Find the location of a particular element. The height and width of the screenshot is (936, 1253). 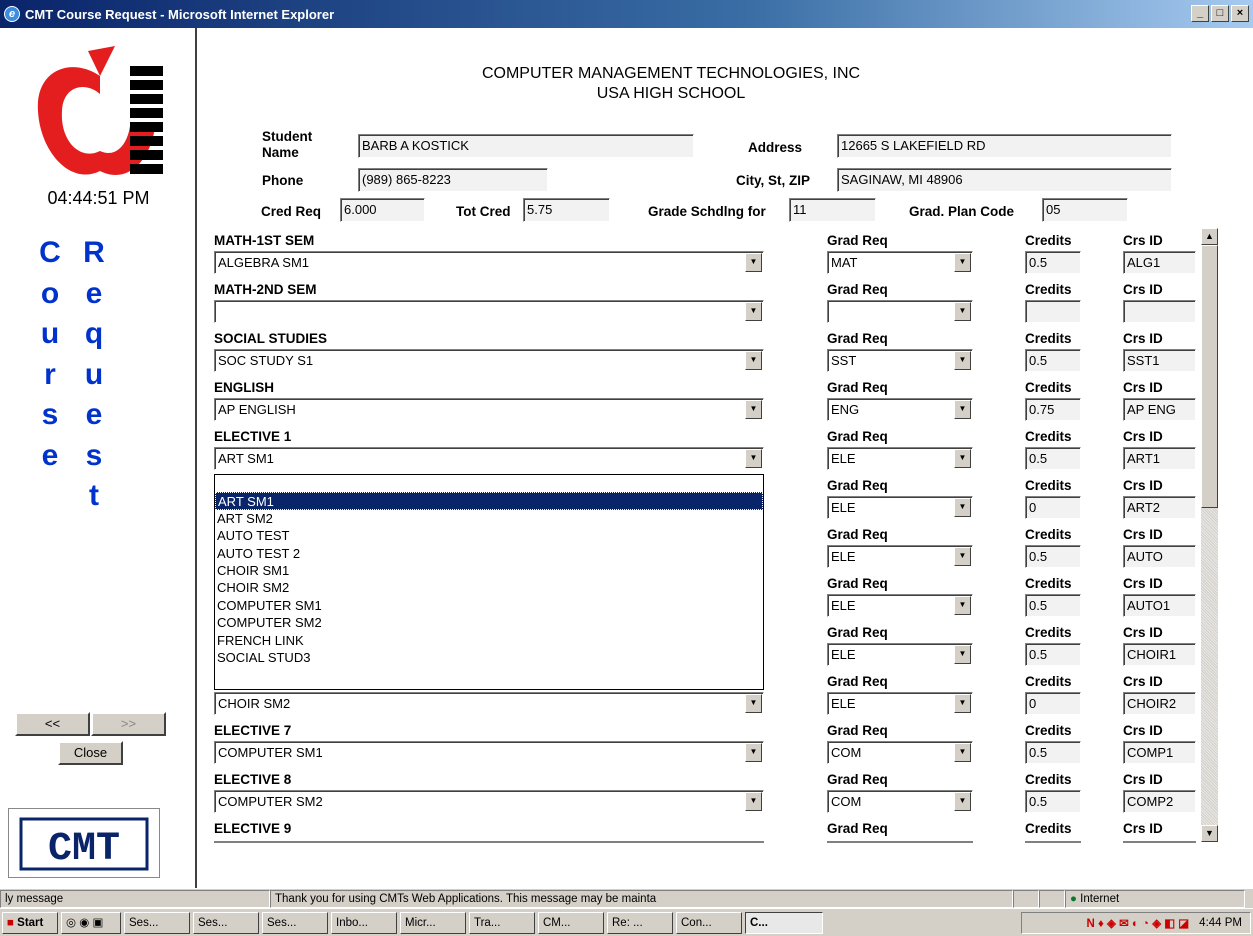

maximize-button: □ is located at coordinates (1220, 13).